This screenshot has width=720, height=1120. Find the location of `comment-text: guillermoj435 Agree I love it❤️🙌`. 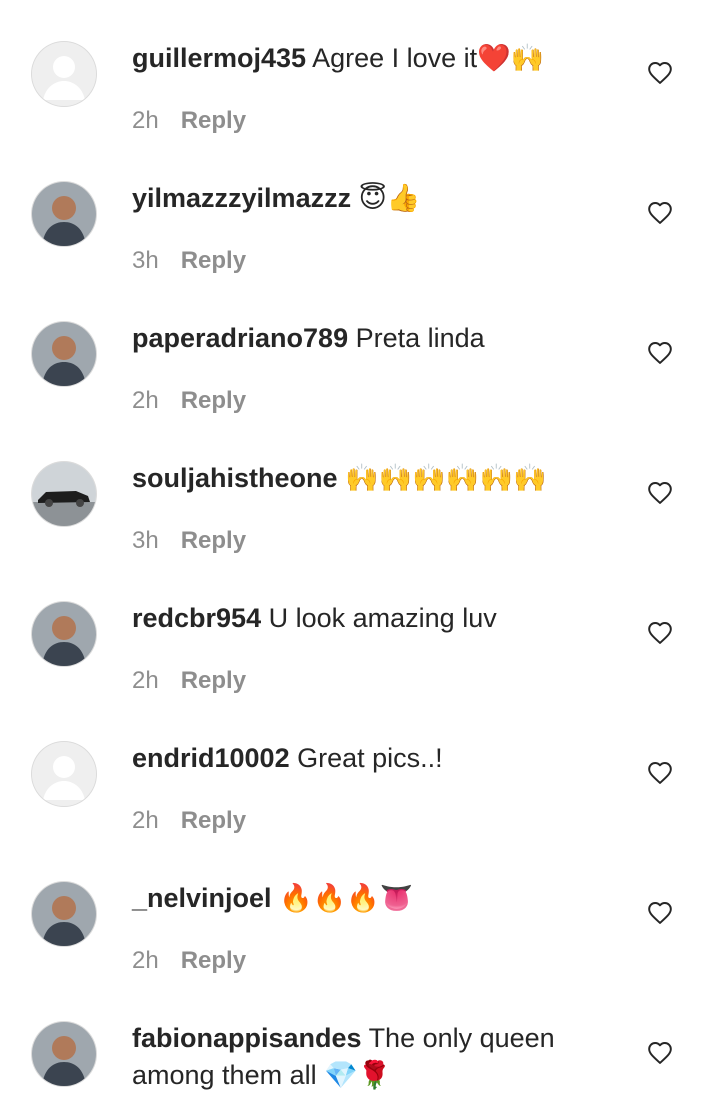

comment-text: guillermoj435 Agree I love it❤️🙌 is located at coordinates (367, 58).